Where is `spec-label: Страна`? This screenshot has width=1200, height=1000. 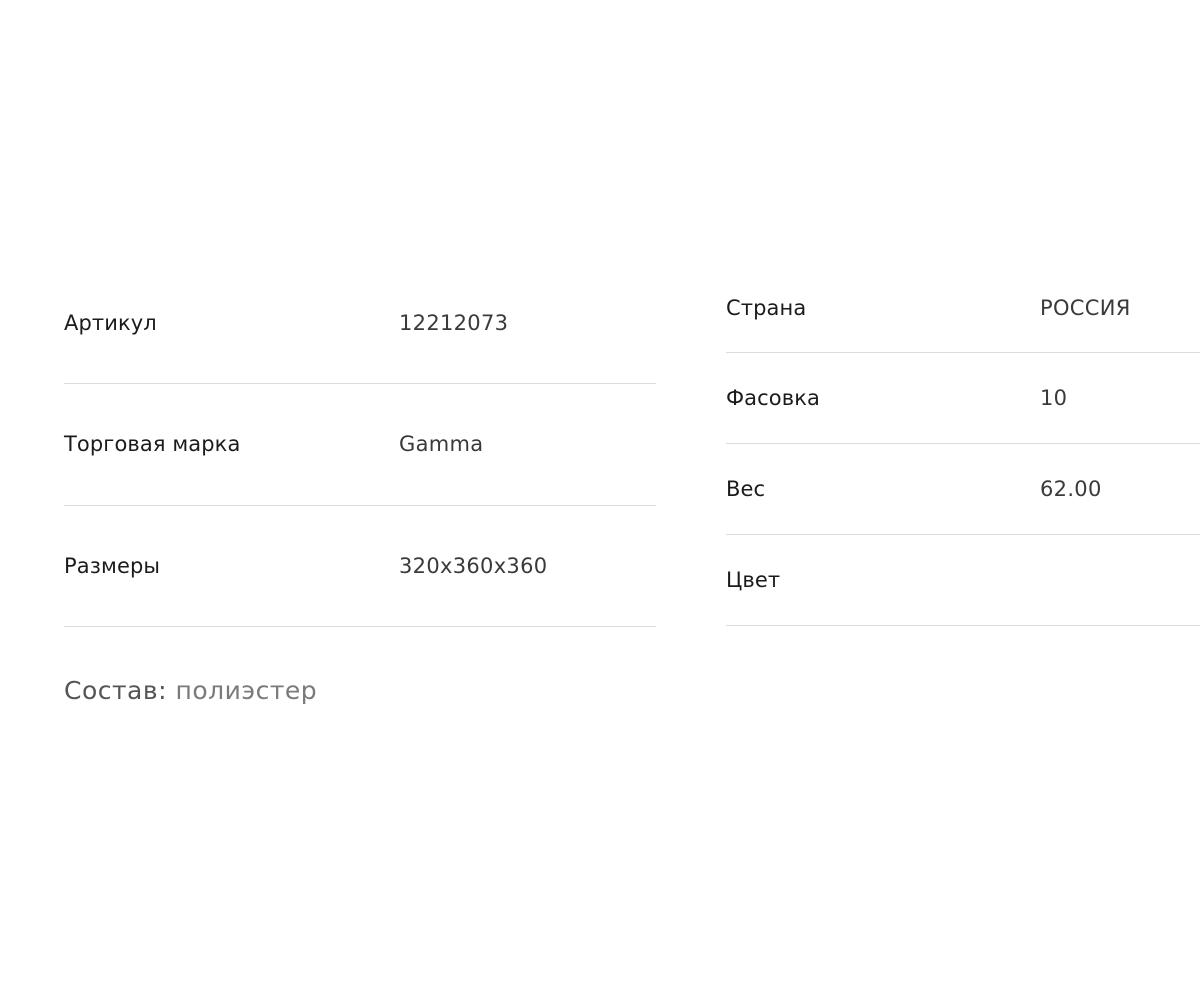
spec-label: Страна is located at coordinates (766, 307).